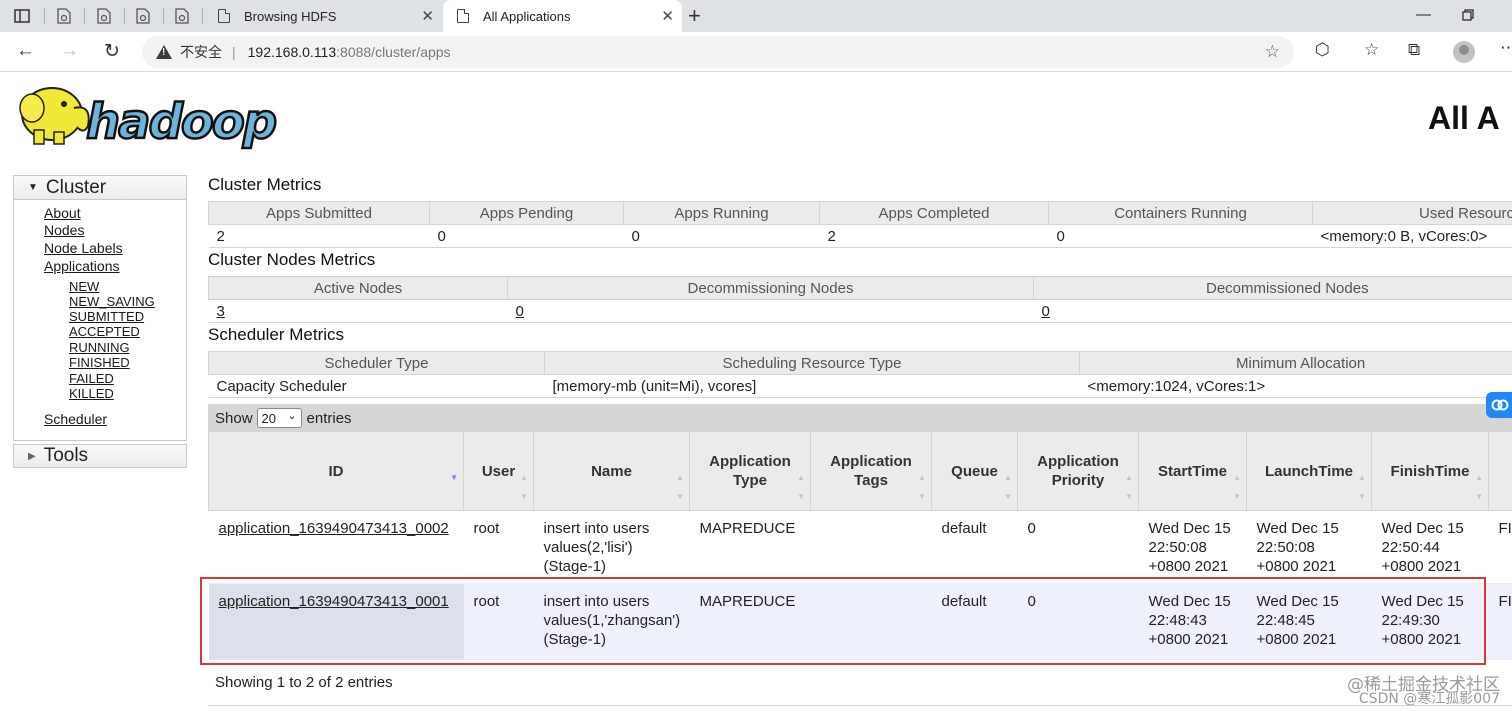 Image resolution: width=1512 pixels, height=711 pixels. Describe the element at coordinates (1414, 50) in the screenshot. I see `collections-icon: ⧉` at that location.